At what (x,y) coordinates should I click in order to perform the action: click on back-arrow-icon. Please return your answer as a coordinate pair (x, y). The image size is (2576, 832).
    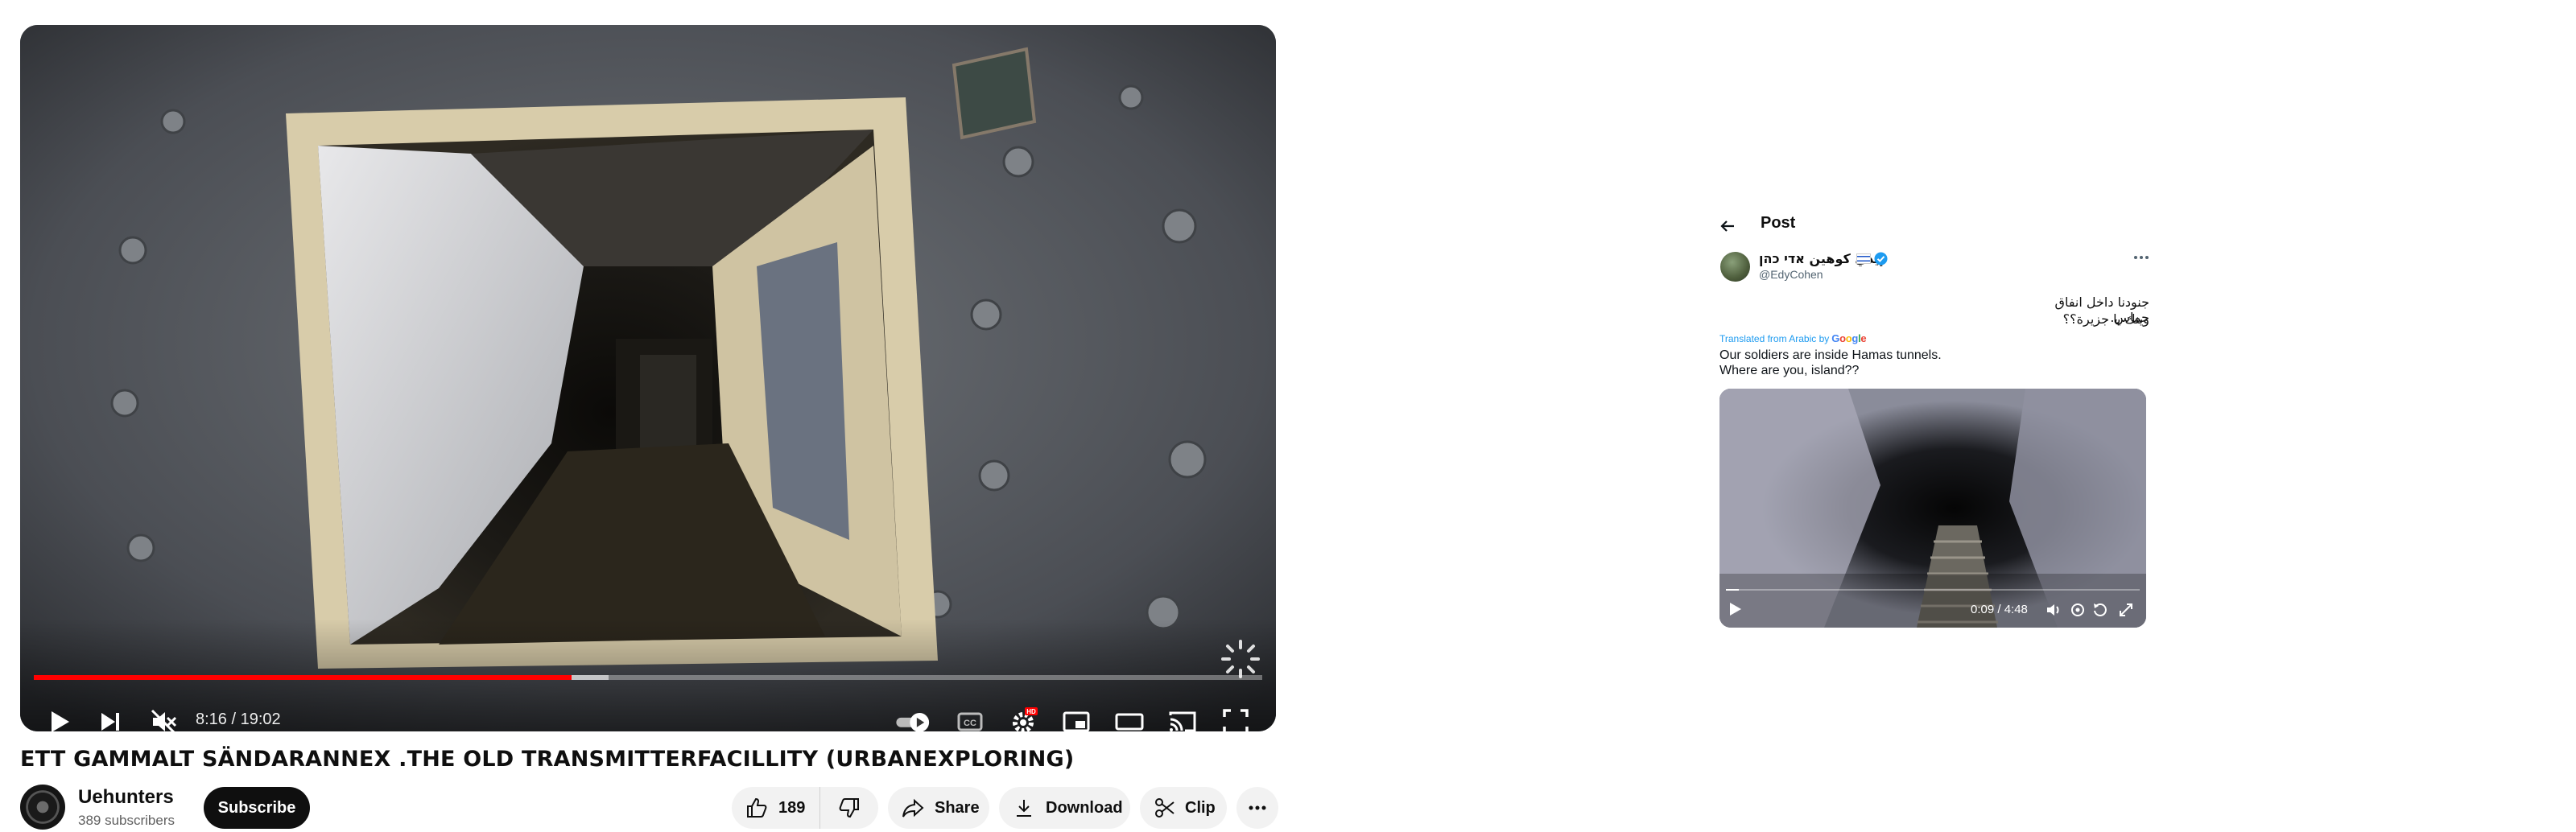
    Looking at the image, I should click on (1727, 226).